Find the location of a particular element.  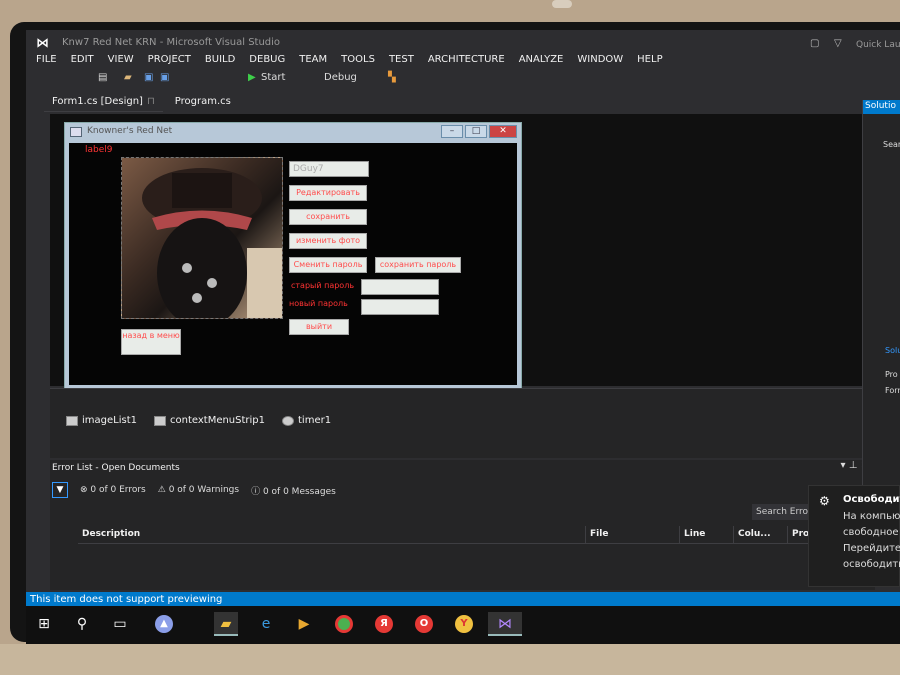

imagelist1-component: imageList1 is located at coordinates (101, 420).